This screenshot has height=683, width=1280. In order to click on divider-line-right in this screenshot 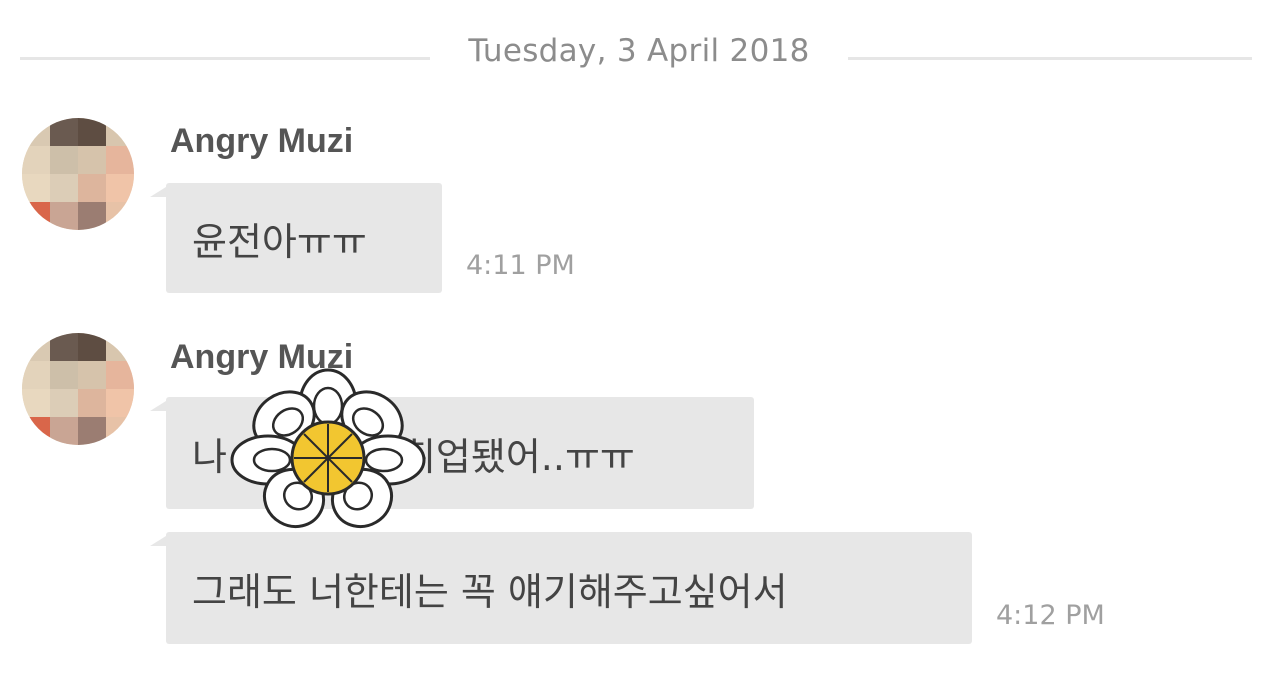, I will do `click(1050, 58)`.